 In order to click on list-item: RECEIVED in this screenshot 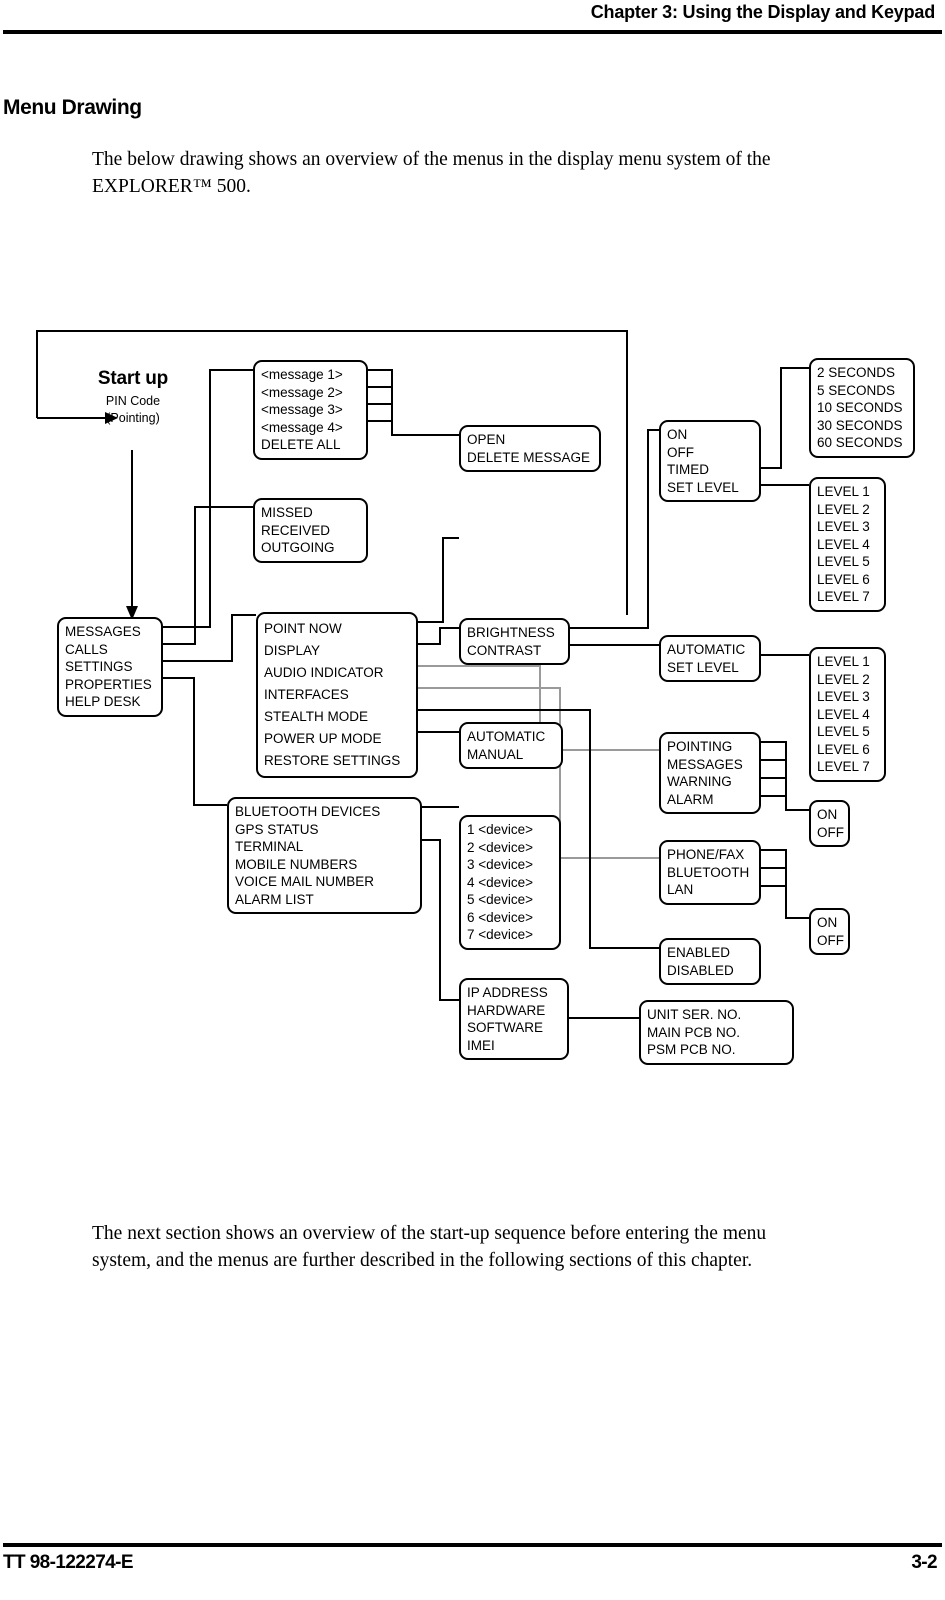, I will do `click(296, 530)`.